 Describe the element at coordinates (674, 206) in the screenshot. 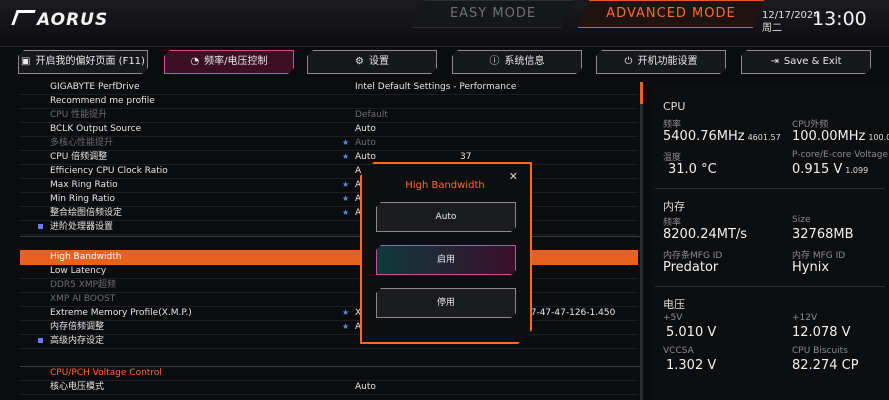

I see `memory-section-title: 内存` at that location.